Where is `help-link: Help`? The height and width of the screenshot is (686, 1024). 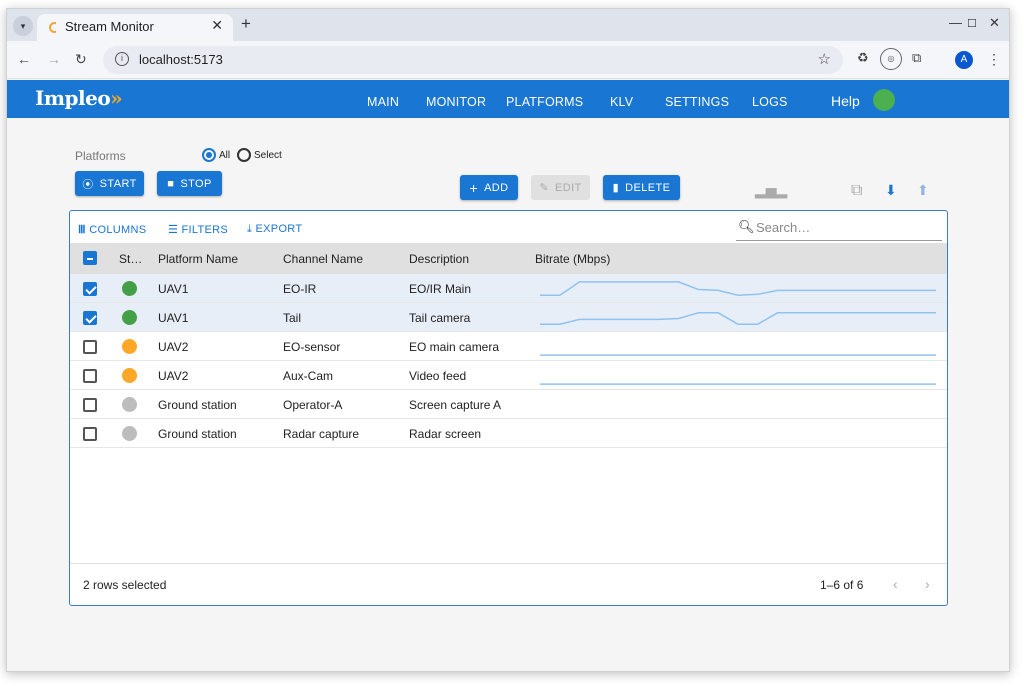 help-link: Help is located at coordinates (845, 101).